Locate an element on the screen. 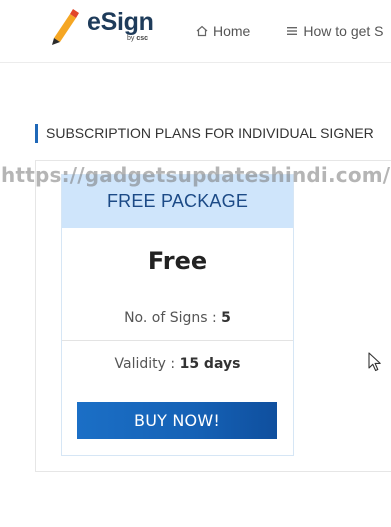  plan-signs: No. of Signs : 5 is located at coordinates (177, 318).